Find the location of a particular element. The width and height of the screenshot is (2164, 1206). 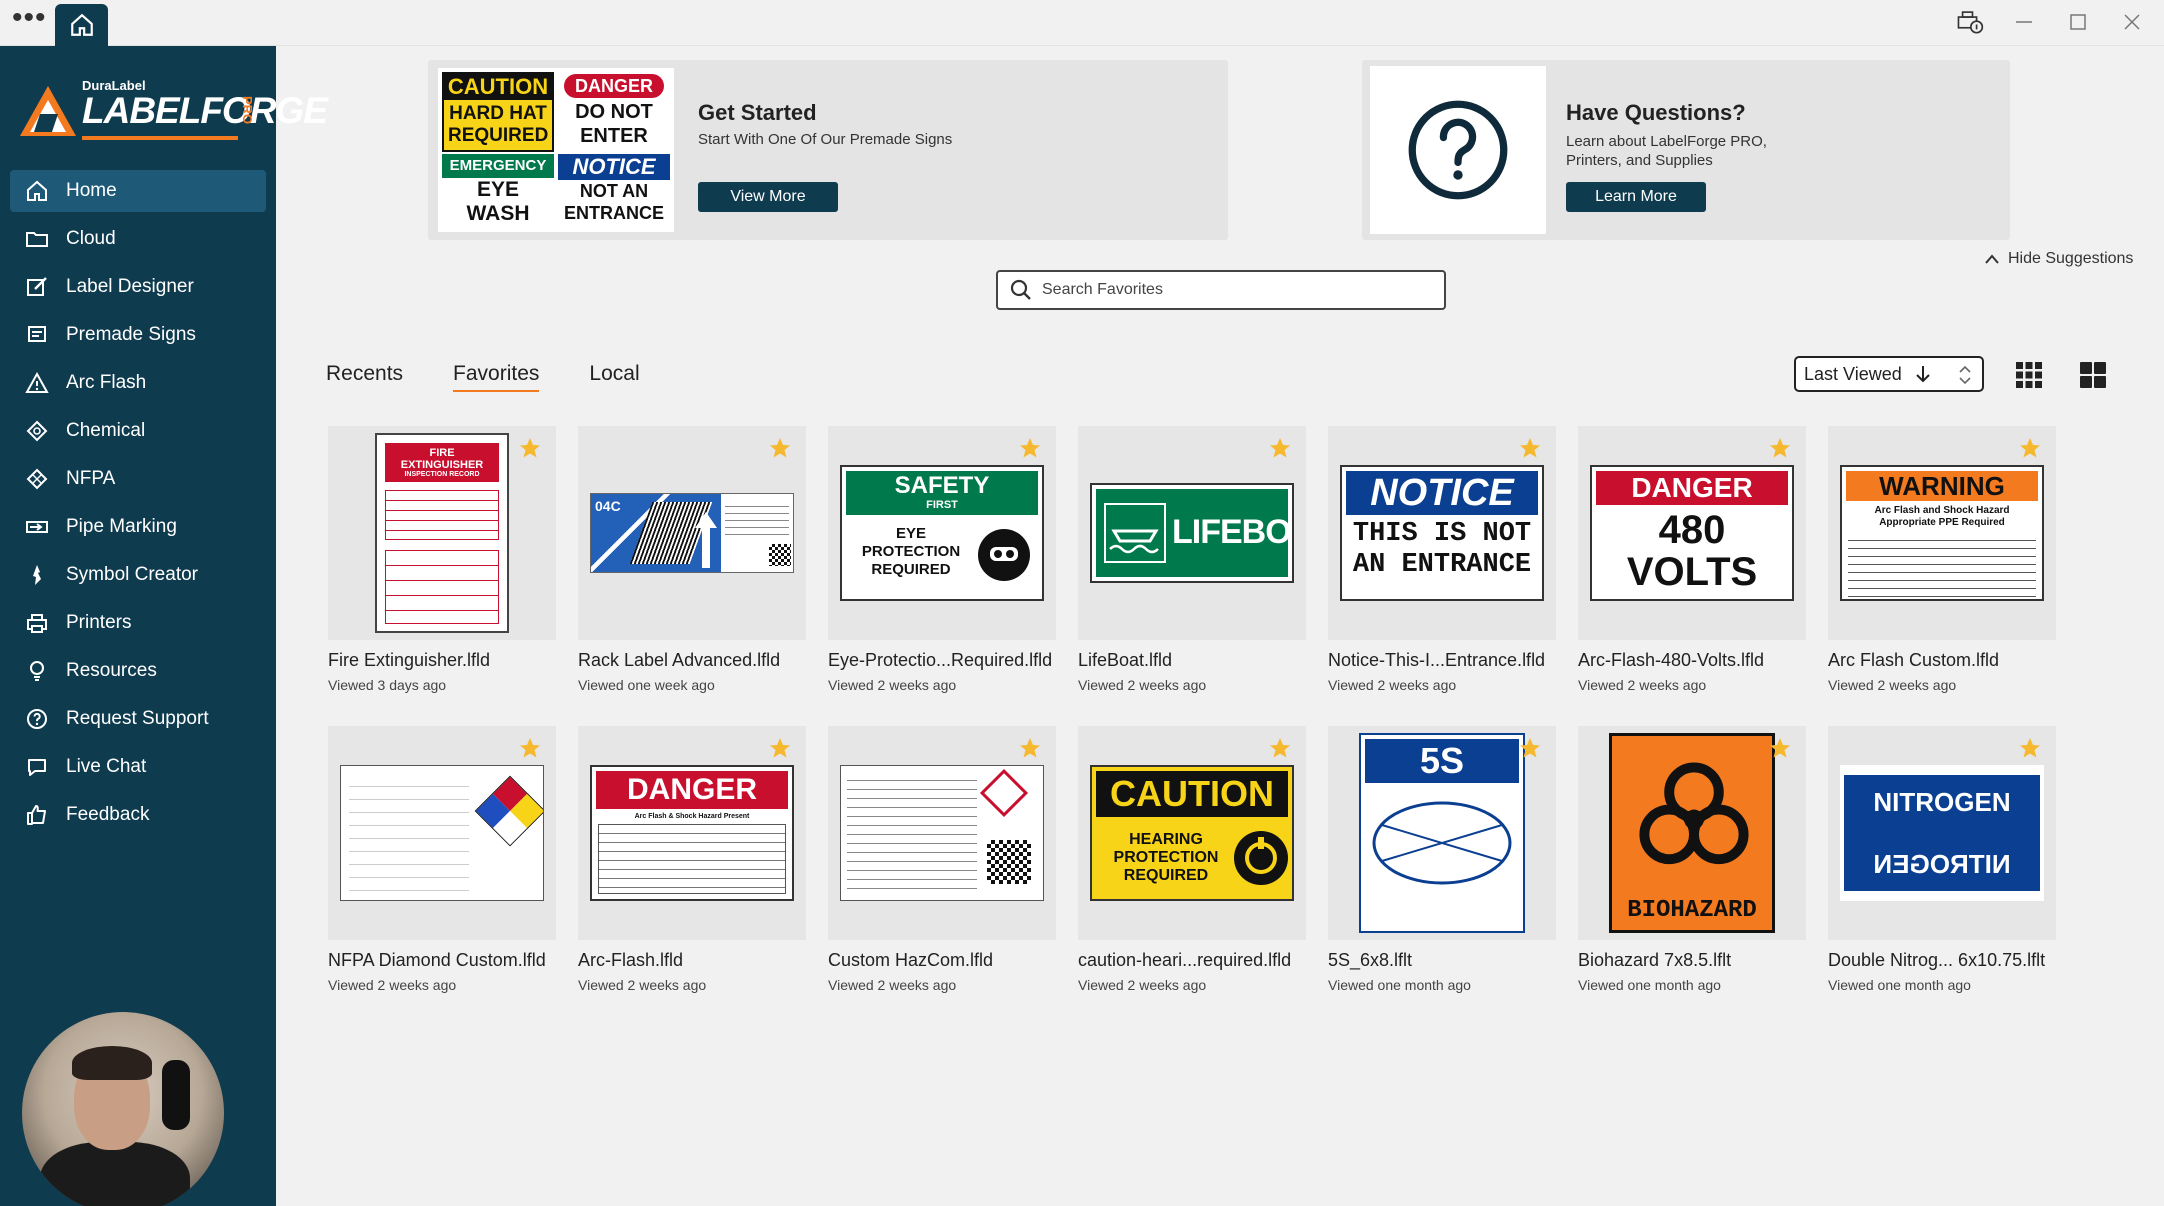

hide-suggestions-toggle: Hide Suggestions is located at coordinates (2058, 259).